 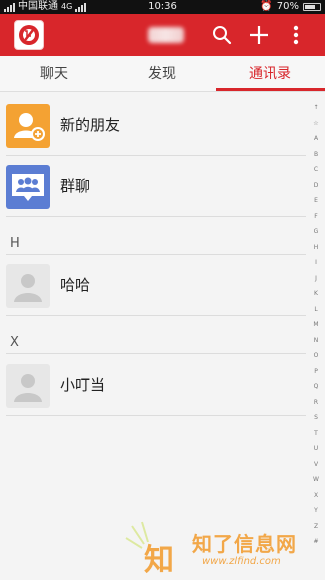 What do you see at coordinates (241, 561) in the screenshot?
I see `watermark-url: www.zlfind.com` at bounding box center [241, 561].